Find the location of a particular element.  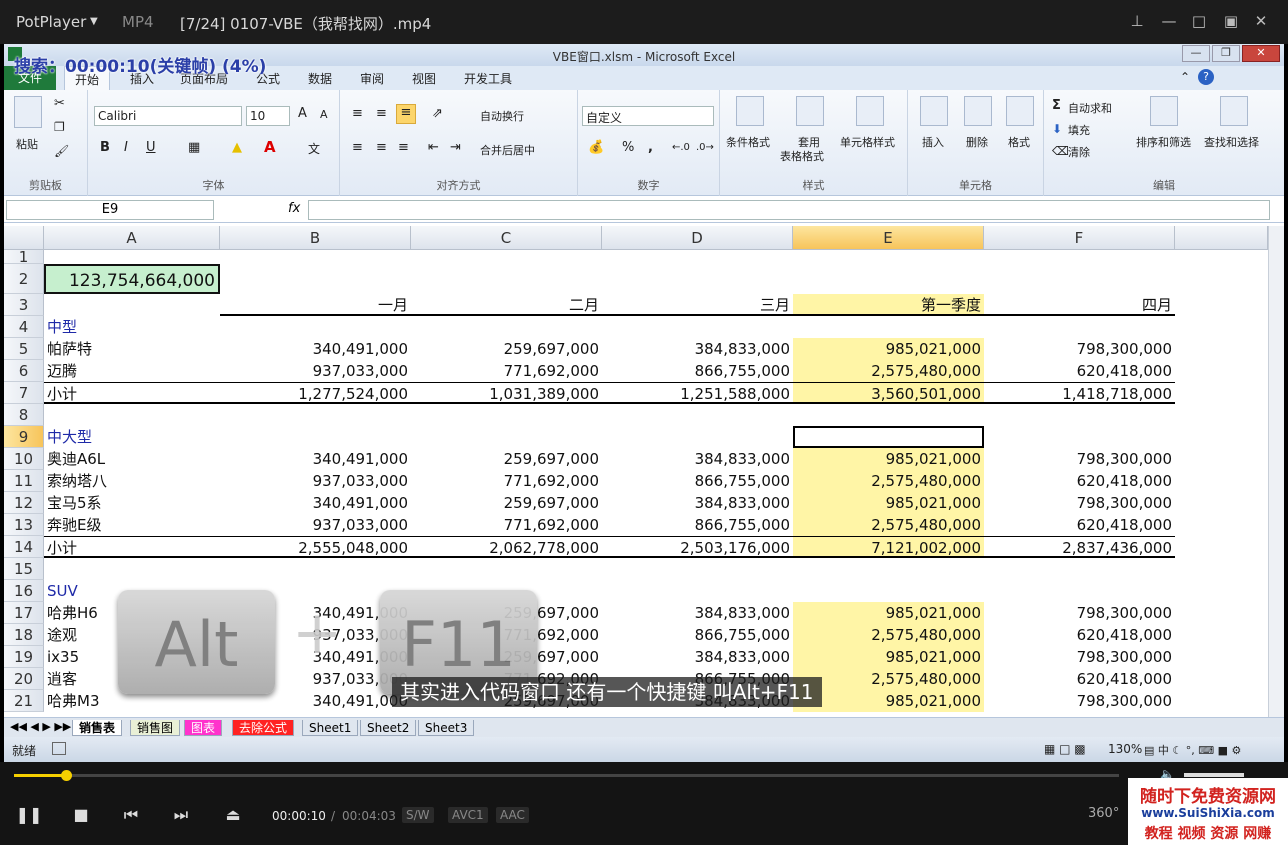

cell-e13: 2,575,480,000 is located at coordinates (888, 525).